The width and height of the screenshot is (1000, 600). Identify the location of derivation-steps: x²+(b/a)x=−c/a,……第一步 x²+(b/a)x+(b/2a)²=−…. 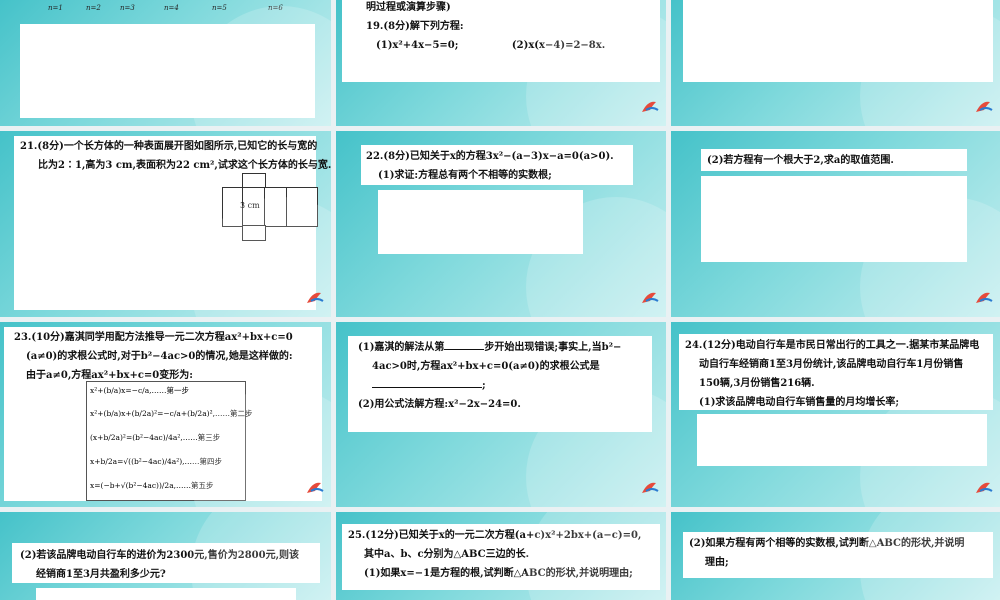
(169, 441).